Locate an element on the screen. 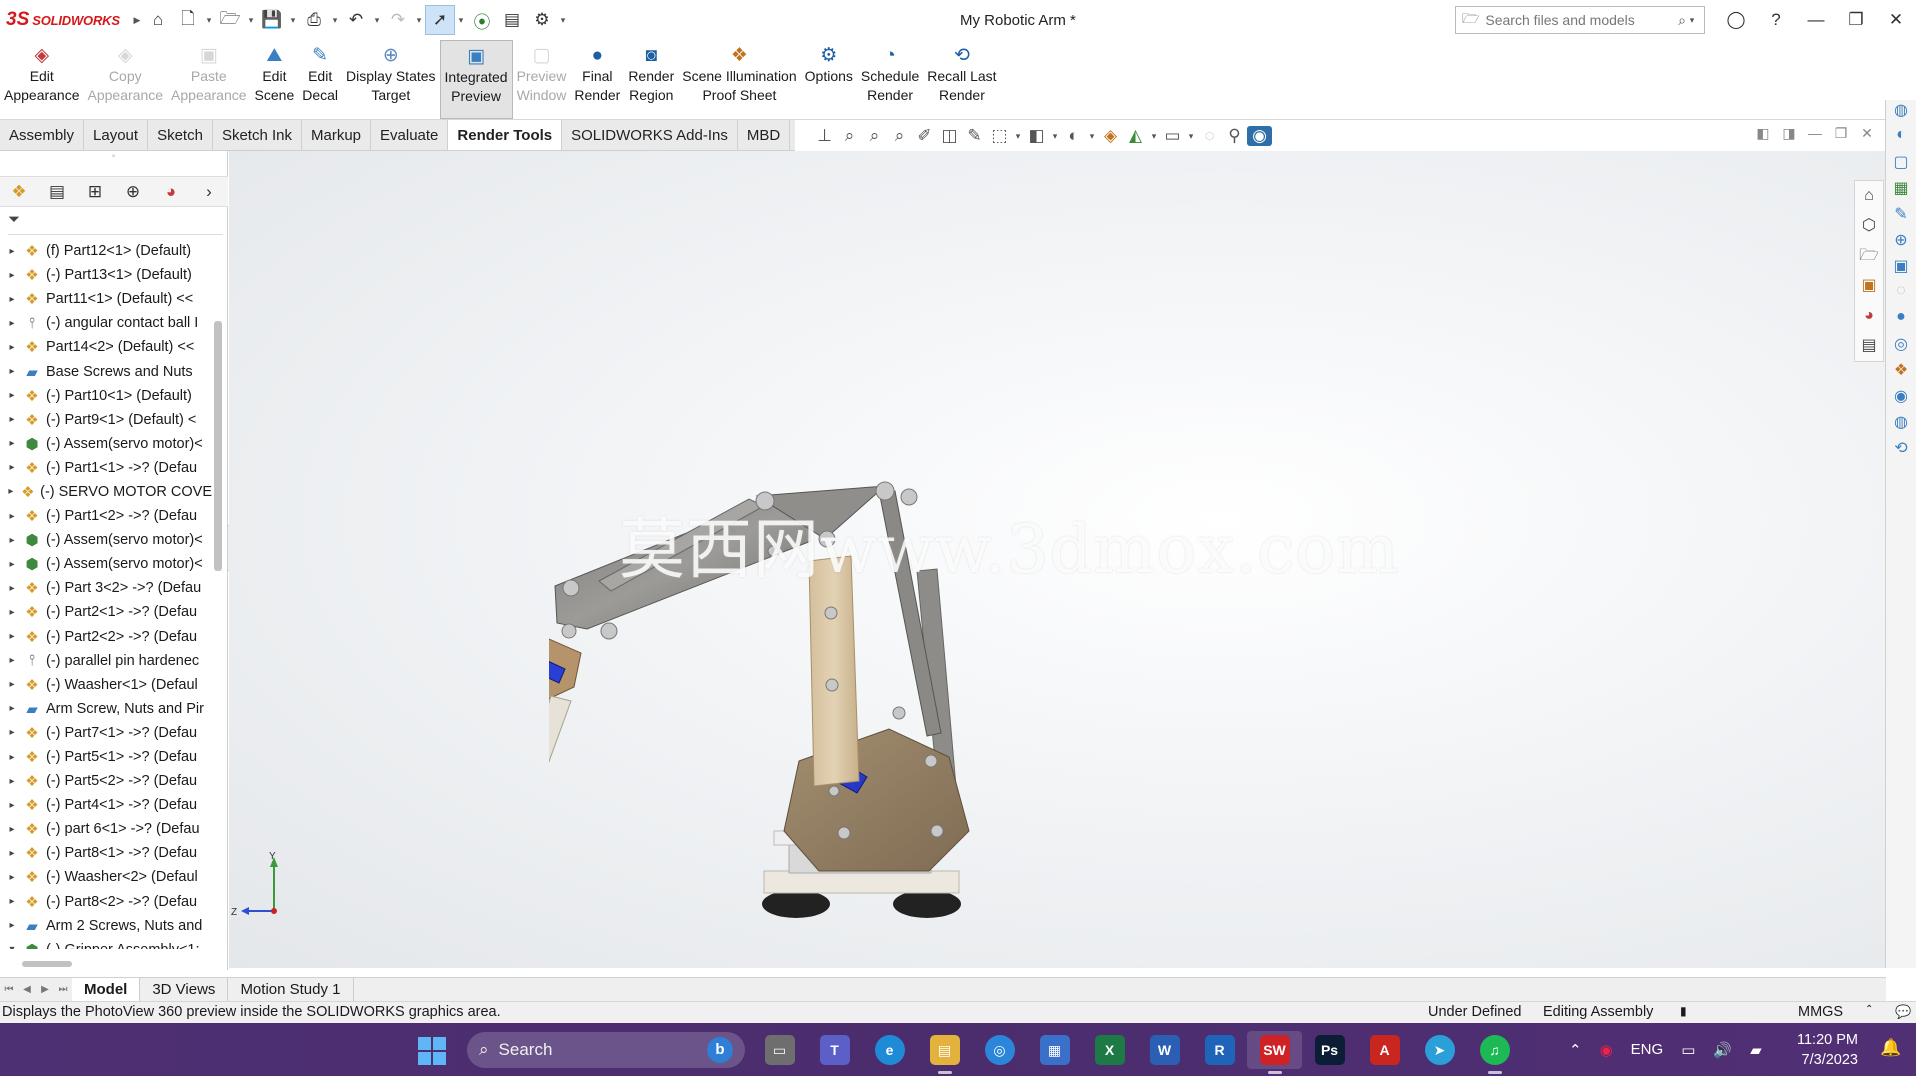  tree-item: ▸ ❖ (-) Part5<1> ->? (Defau is located at coordinates (106, 757).